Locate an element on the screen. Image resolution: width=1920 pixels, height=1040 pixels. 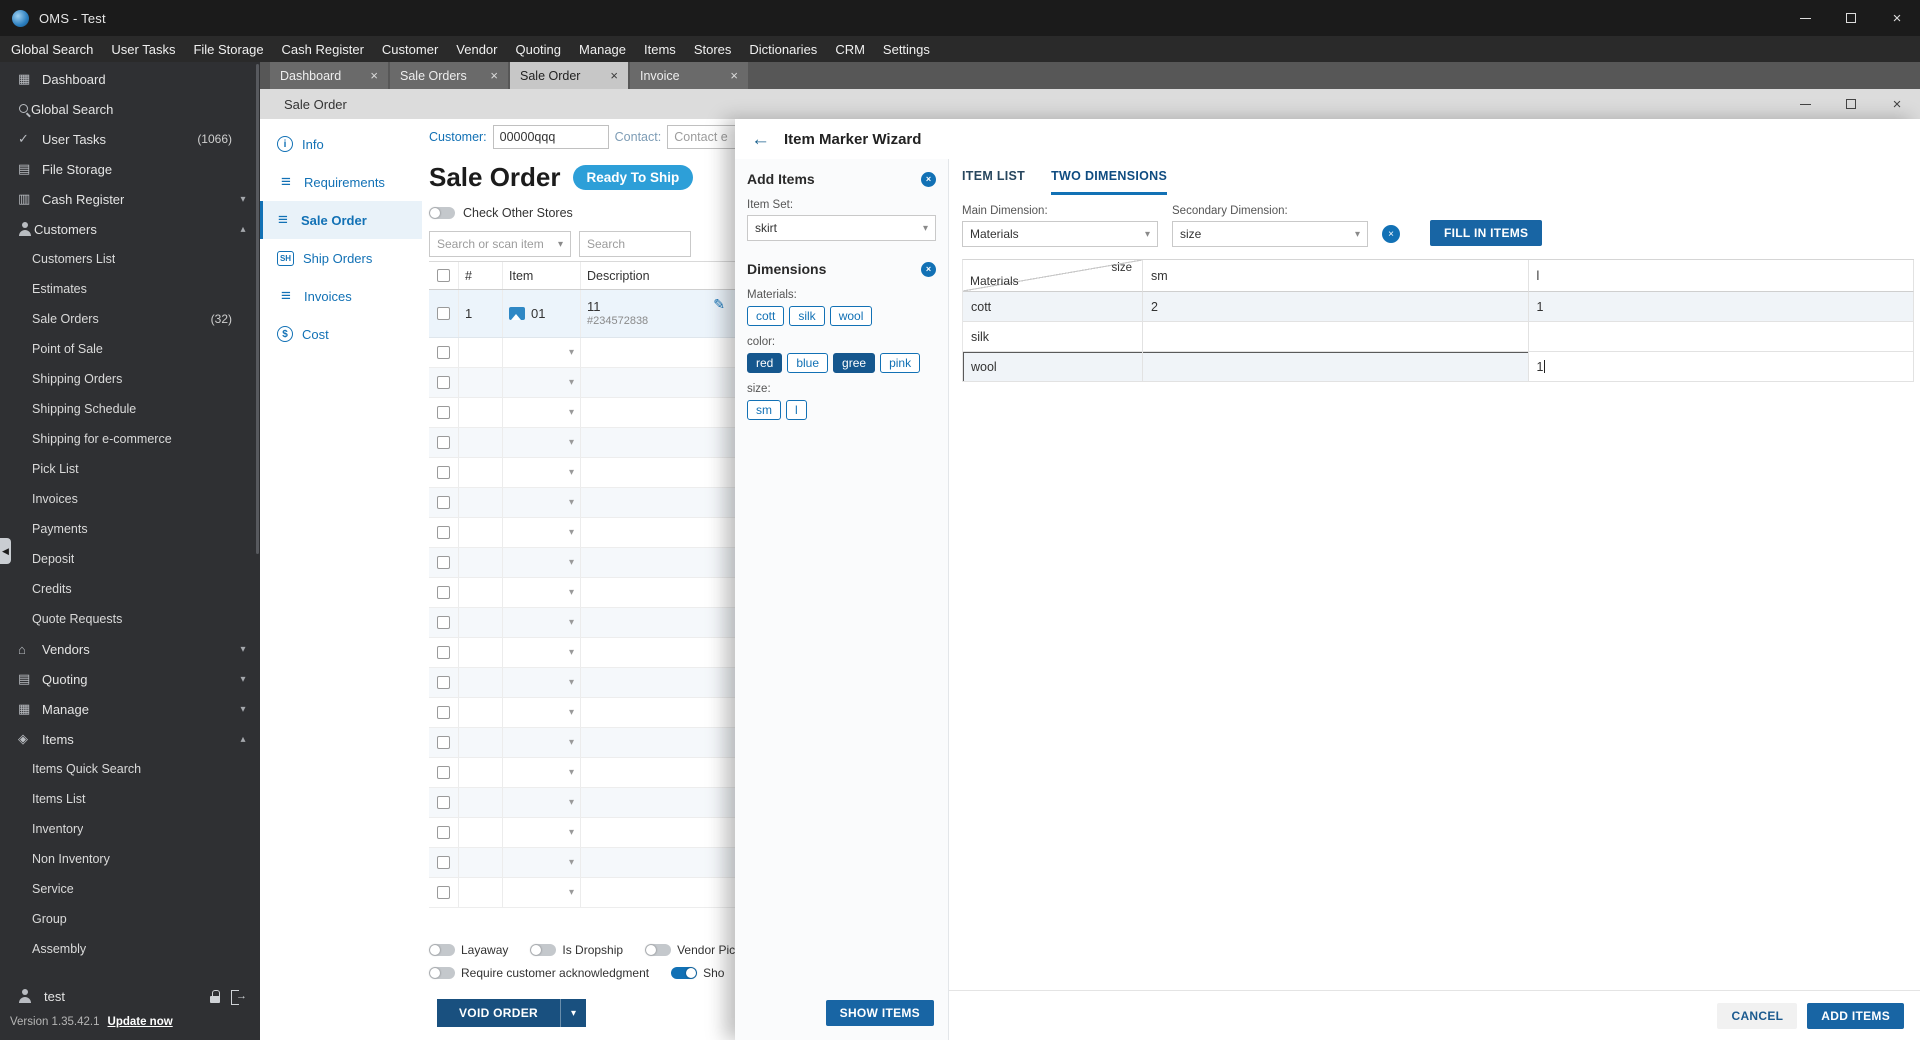
sidebar-item: ▤ File Storage is located at coordinates (130, 169).